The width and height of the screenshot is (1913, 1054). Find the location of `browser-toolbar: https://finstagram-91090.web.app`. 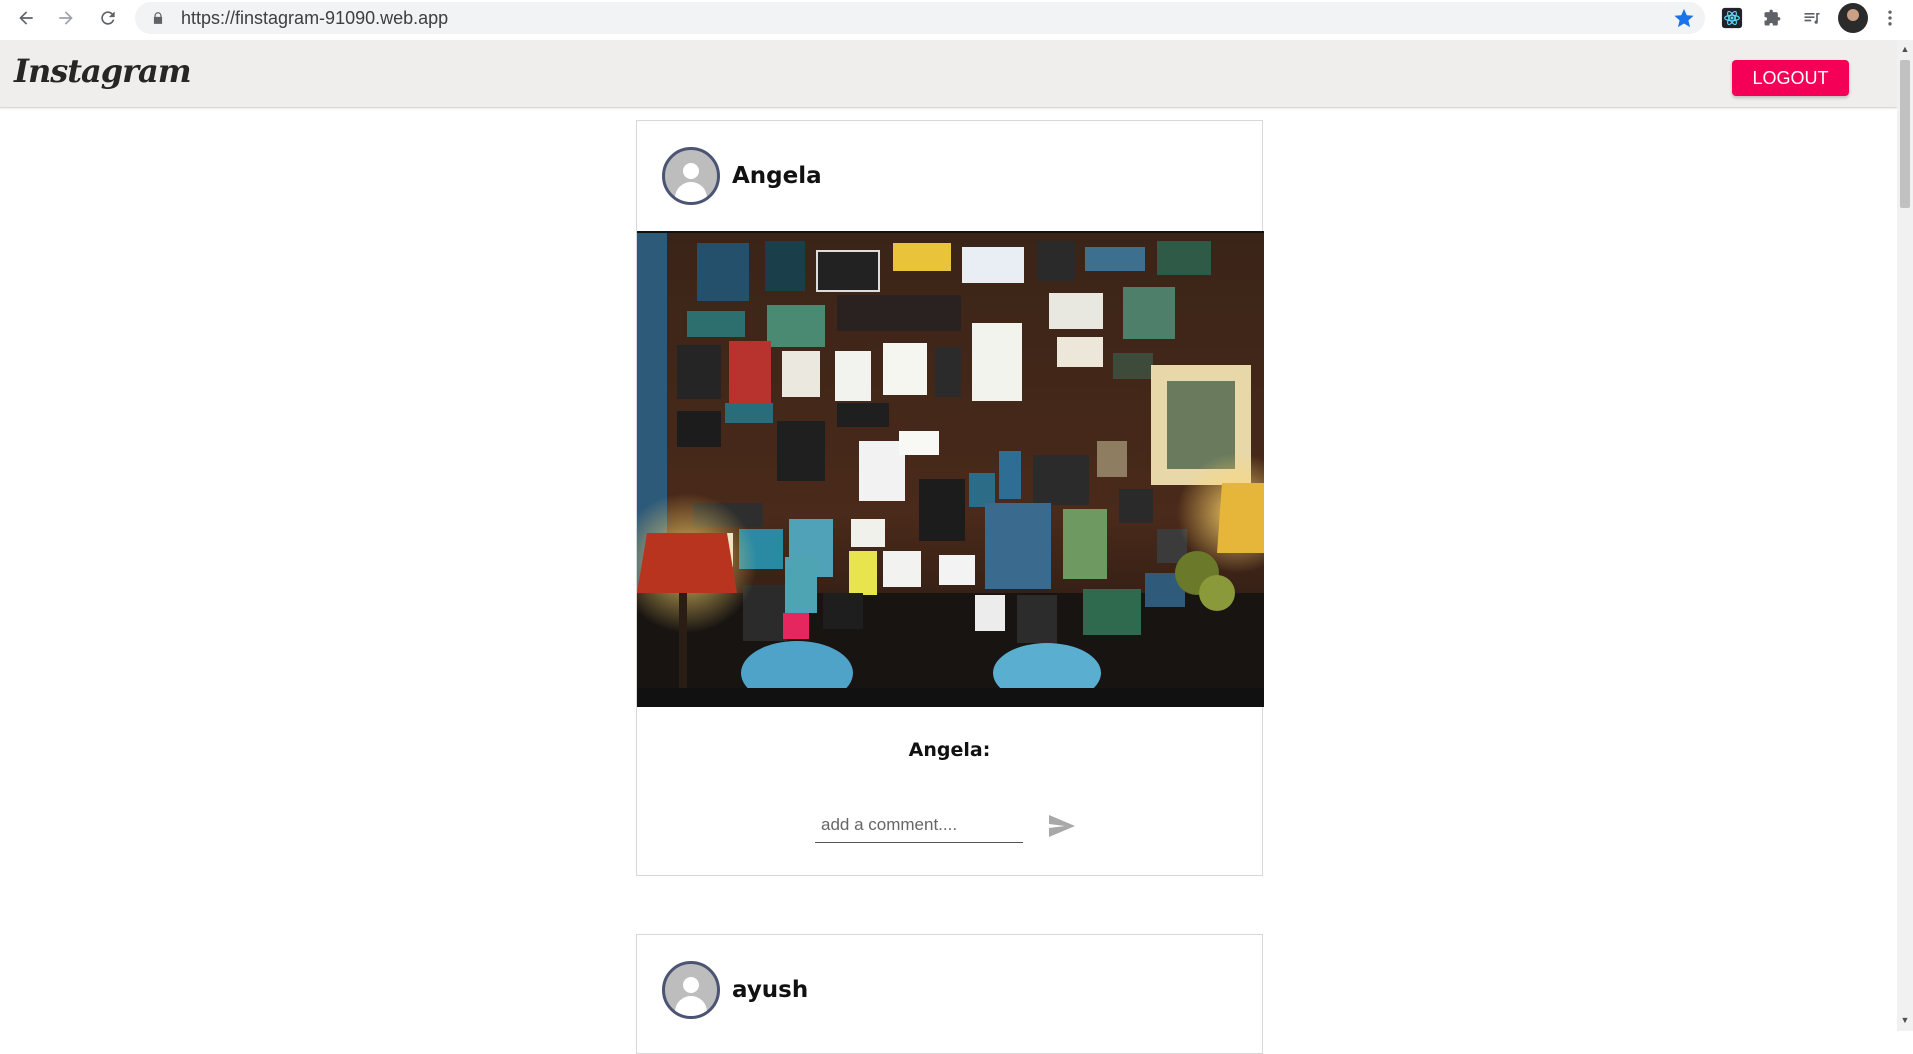

browser-toolbar: https://finstagram-91090.web.app is located at coordinates (956, 18).